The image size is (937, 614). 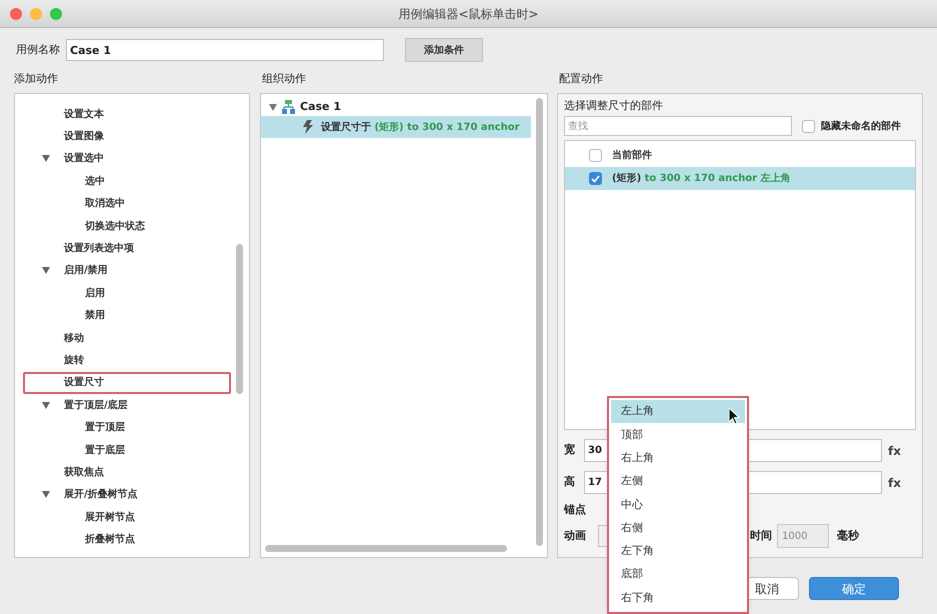 I want to click on subtitle: 选择调整尺寸的部件, so click(x=614, y=106).